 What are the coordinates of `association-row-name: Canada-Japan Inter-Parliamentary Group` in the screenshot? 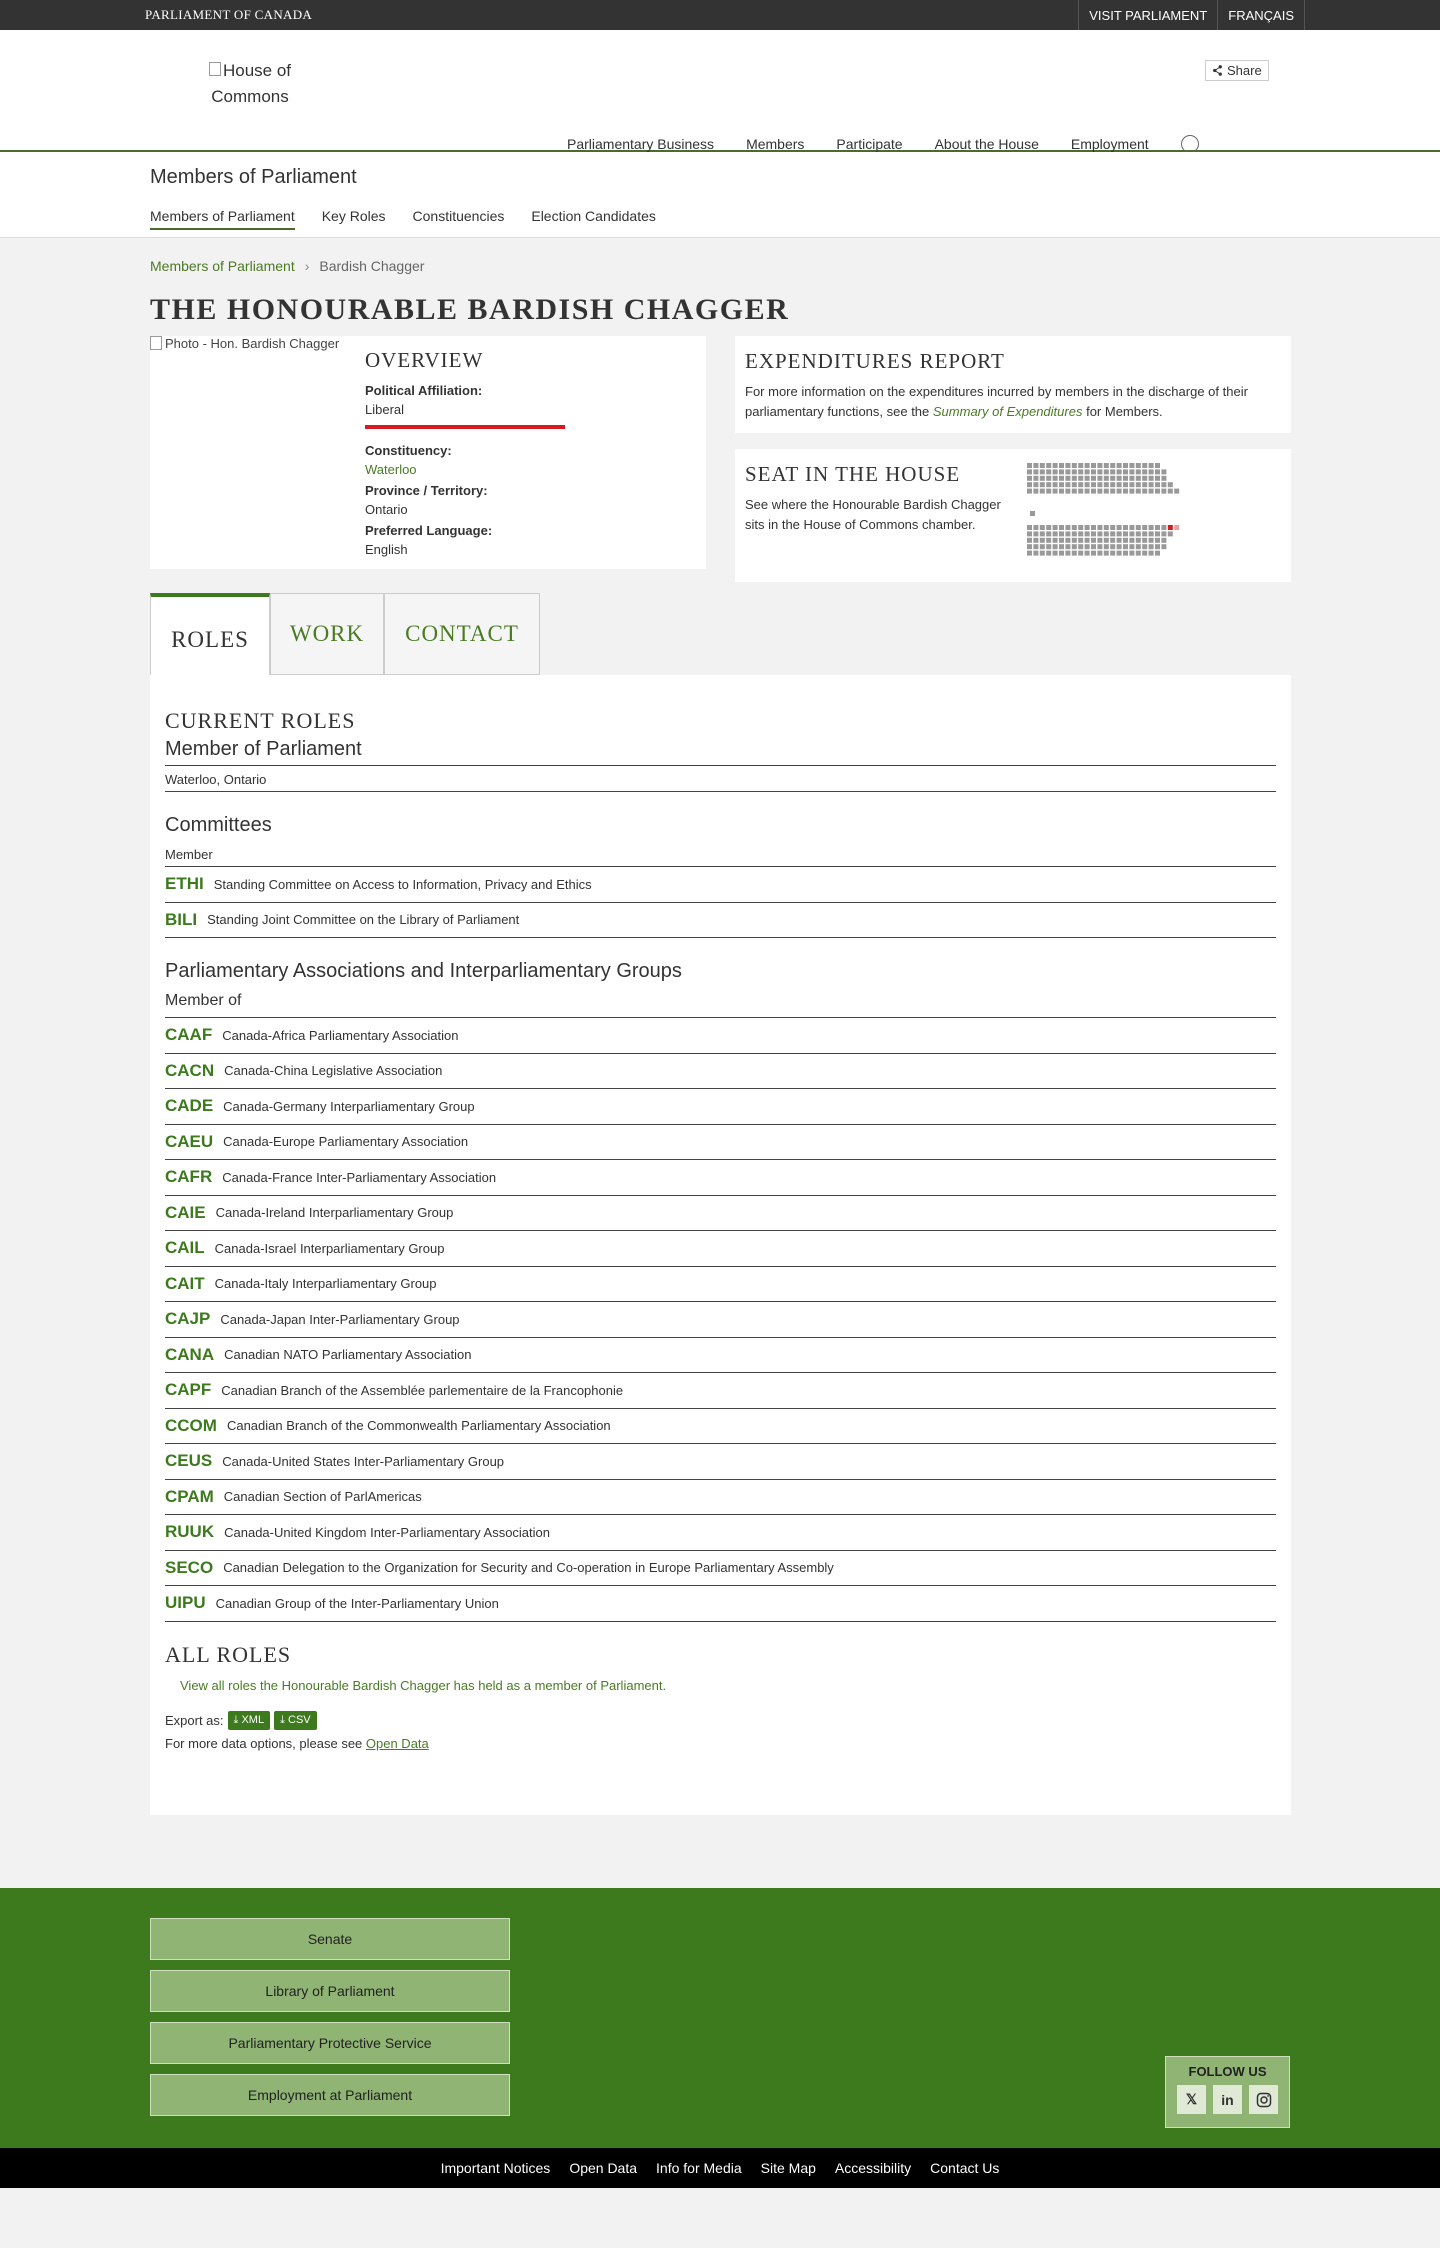 It's located at (339, 1319).